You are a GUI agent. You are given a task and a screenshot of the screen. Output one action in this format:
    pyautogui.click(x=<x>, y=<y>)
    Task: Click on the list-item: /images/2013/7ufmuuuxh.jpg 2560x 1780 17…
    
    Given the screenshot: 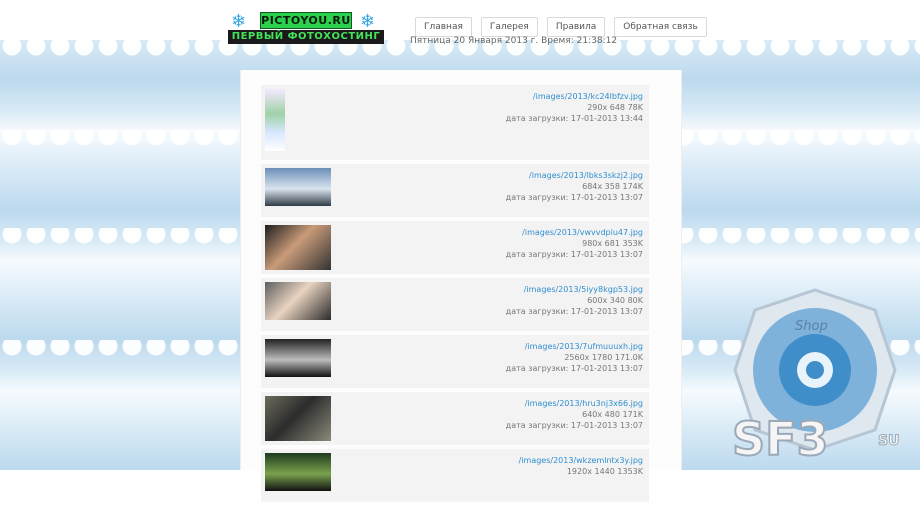 What is the action you would take?
    pyautogui.click(x=455, y=361)
    